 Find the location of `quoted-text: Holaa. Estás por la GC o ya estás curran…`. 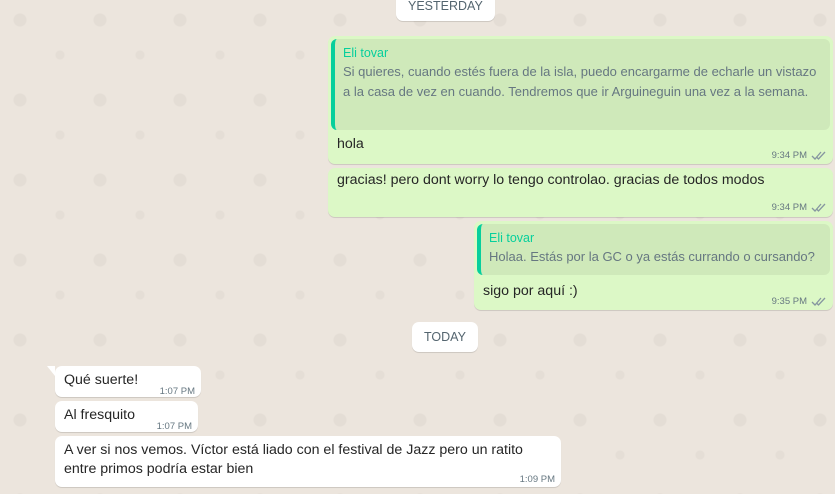

quoted-text: Holaa. Estás por la GC o ya estás curran… is located at coordinates (652, 256).